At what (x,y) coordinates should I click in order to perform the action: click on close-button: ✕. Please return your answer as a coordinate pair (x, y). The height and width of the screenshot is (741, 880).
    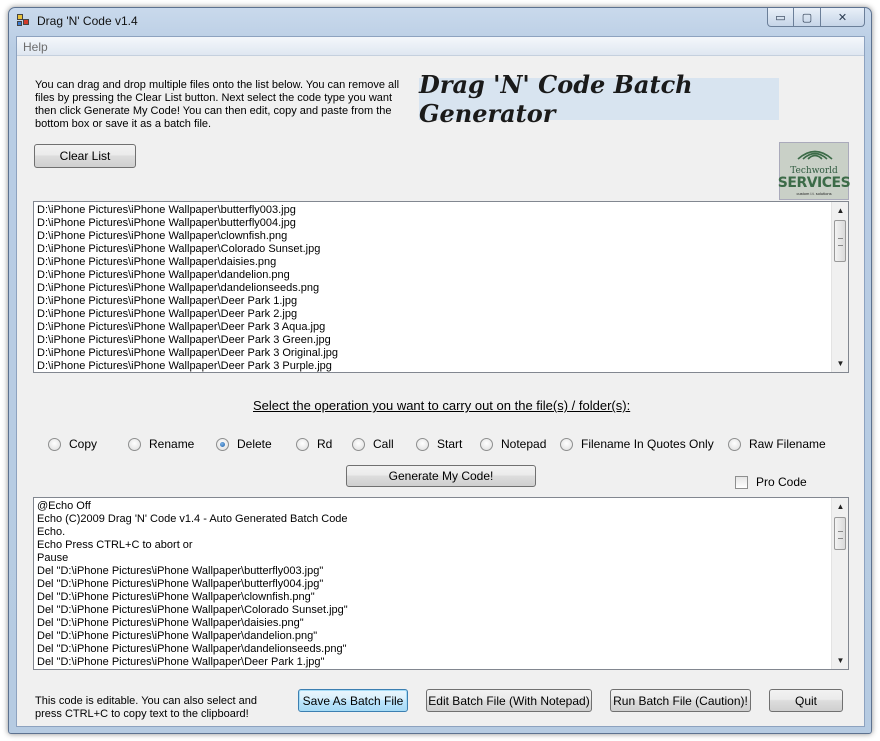
    Looking at the image, I should click on (843, 17).